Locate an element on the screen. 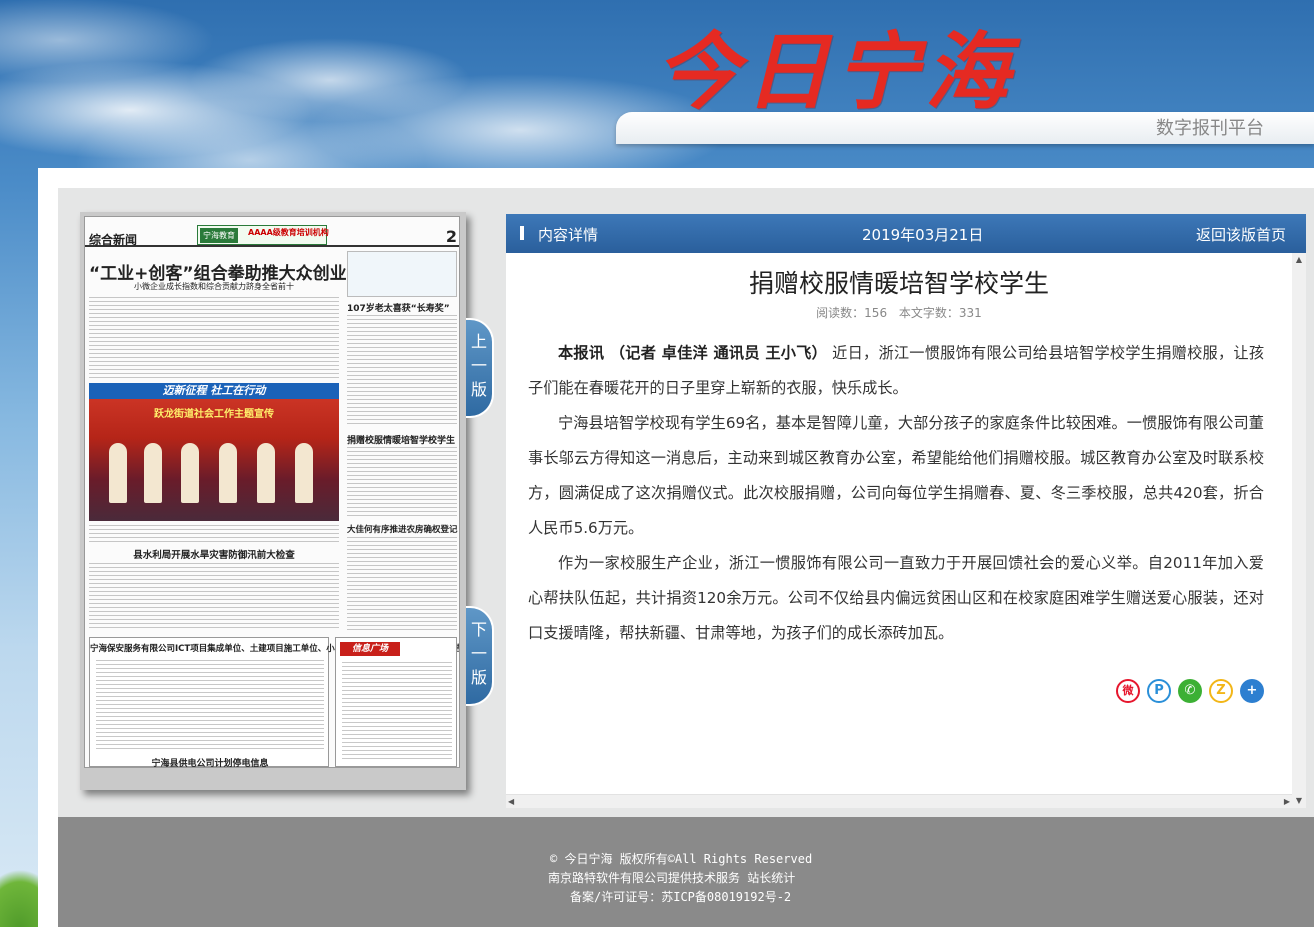  issue-date: 2019年03月21日 is located at coordinates (923, 235).